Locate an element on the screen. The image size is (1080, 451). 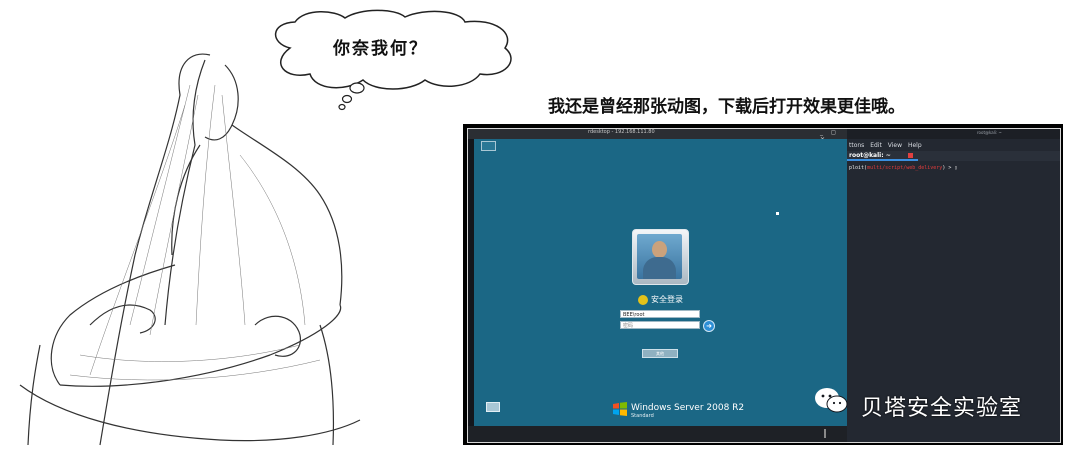
avatar-picture is located at coordinates (659, 256).